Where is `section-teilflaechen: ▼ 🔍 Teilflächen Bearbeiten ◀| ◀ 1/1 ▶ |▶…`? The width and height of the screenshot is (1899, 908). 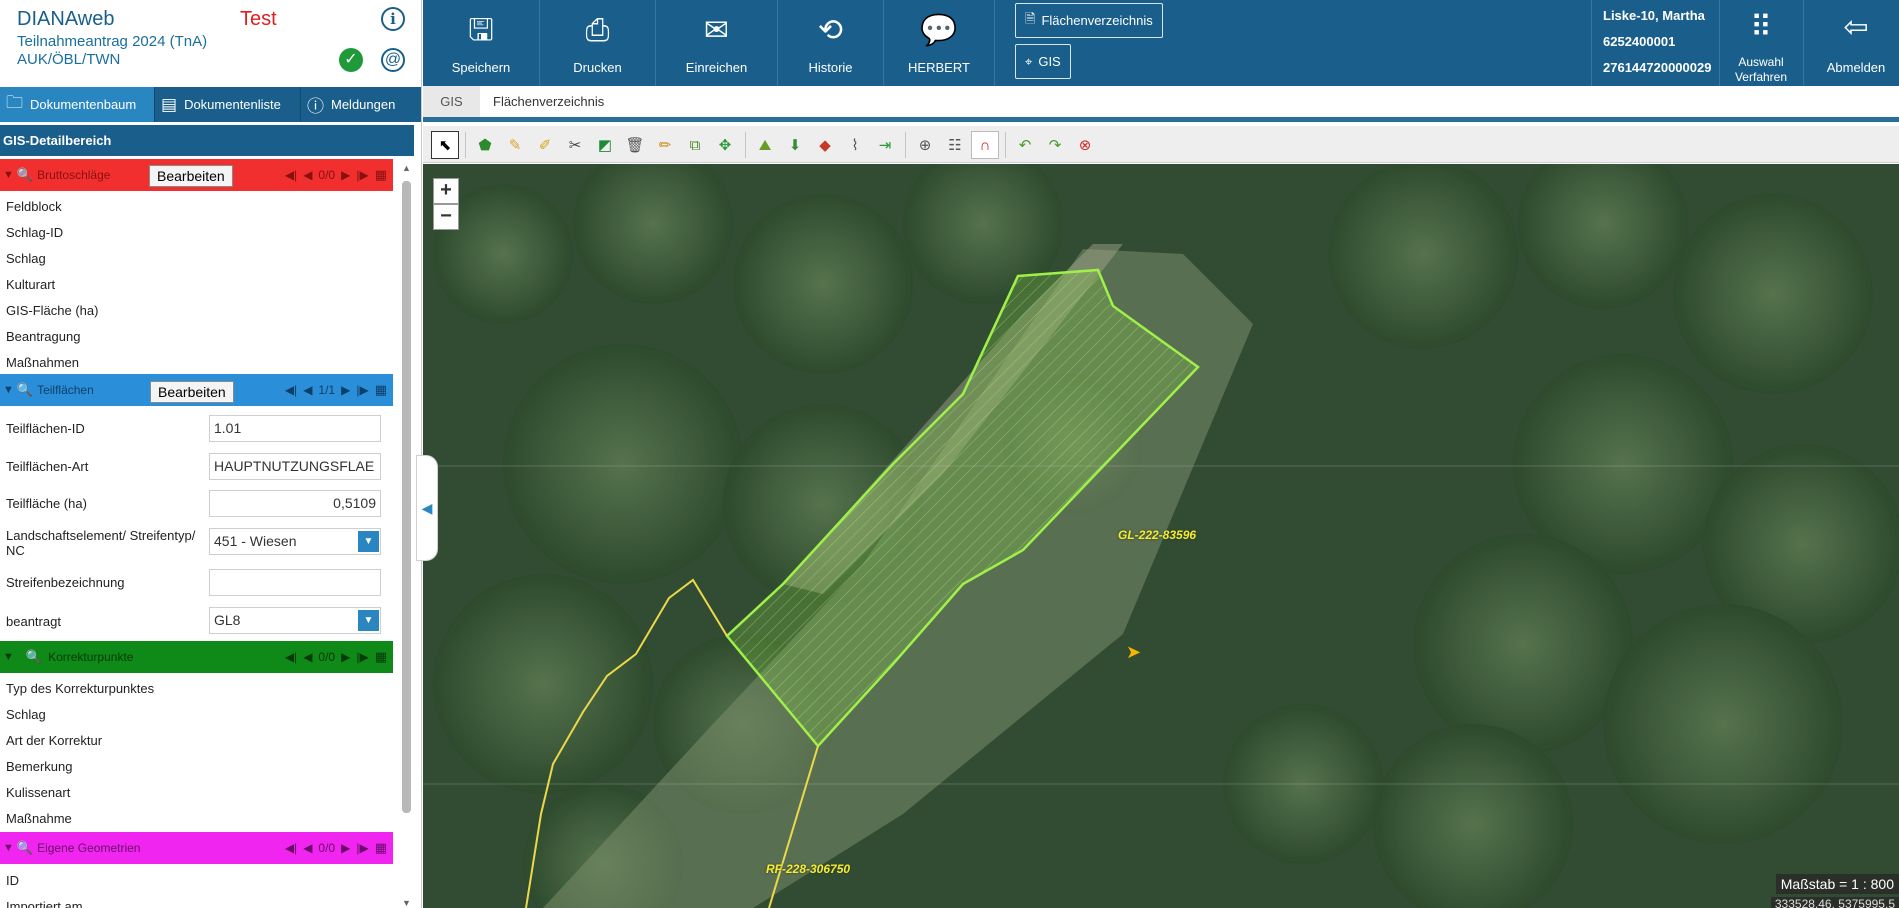 section-teilflaechen: ▼ 🔍 Teilflächen Bearbeiten ◀| ◀ 1/1 ▶ |▶… is located at coordinates (196, 390).